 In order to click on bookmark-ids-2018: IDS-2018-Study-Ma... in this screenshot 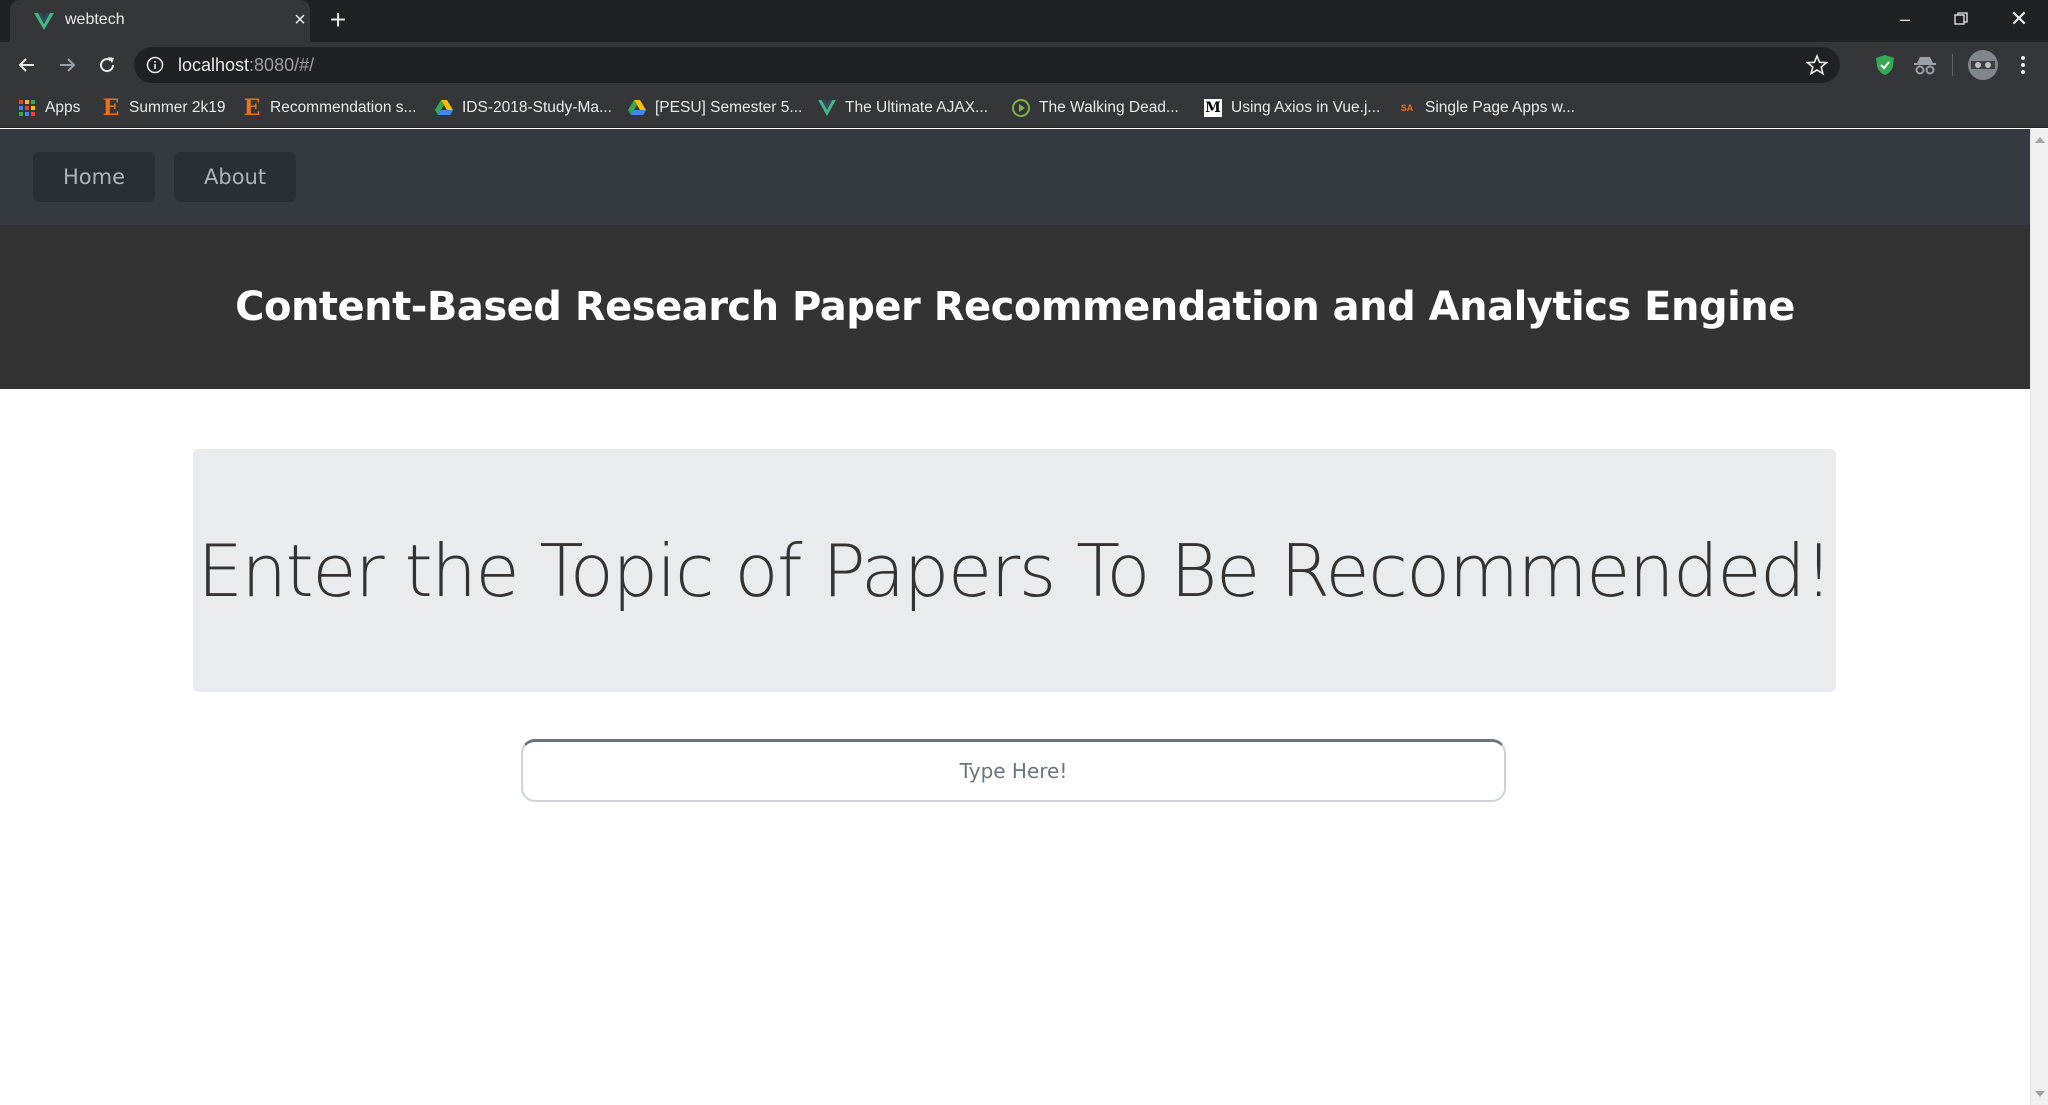, I will do `click(523, 108)`.